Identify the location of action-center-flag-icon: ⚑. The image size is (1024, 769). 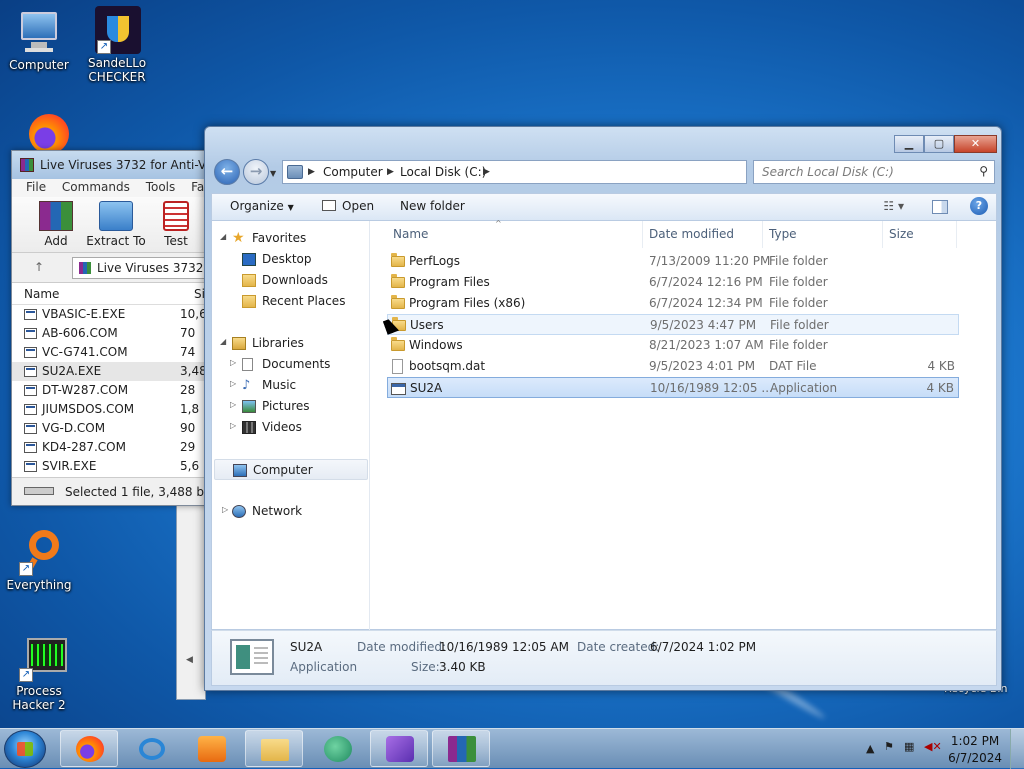
(889, 746).